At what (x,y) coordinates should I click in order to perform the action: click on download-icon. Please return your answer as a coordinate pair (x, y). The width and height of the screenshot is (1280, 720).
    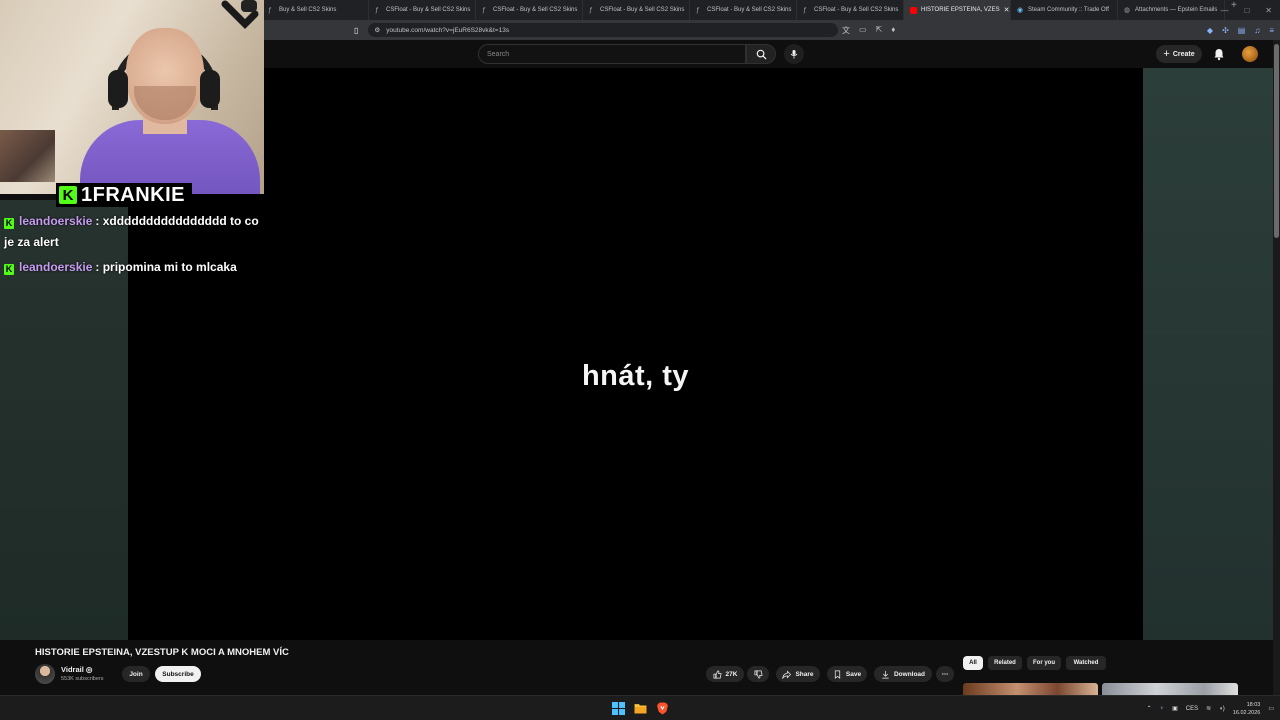
    Looking at the image, I should click on (885, 674).